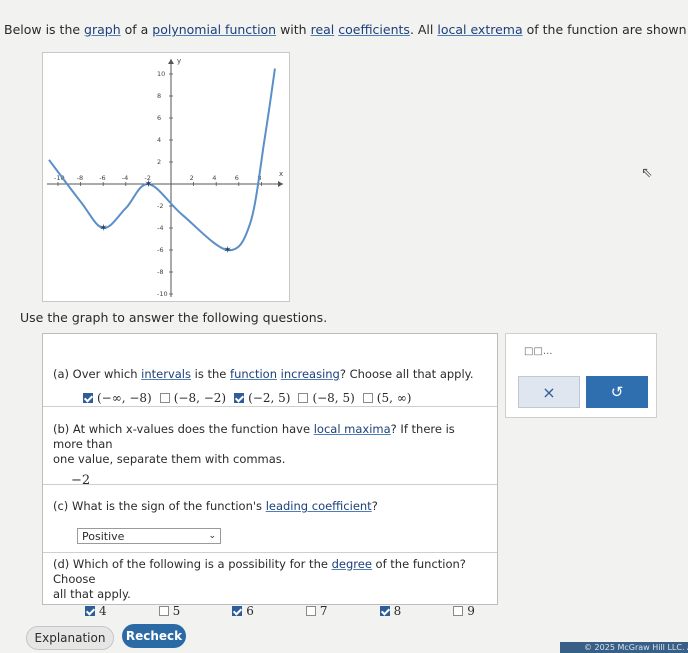  I want to click on x-tick-label: 2, so click(192, 178).